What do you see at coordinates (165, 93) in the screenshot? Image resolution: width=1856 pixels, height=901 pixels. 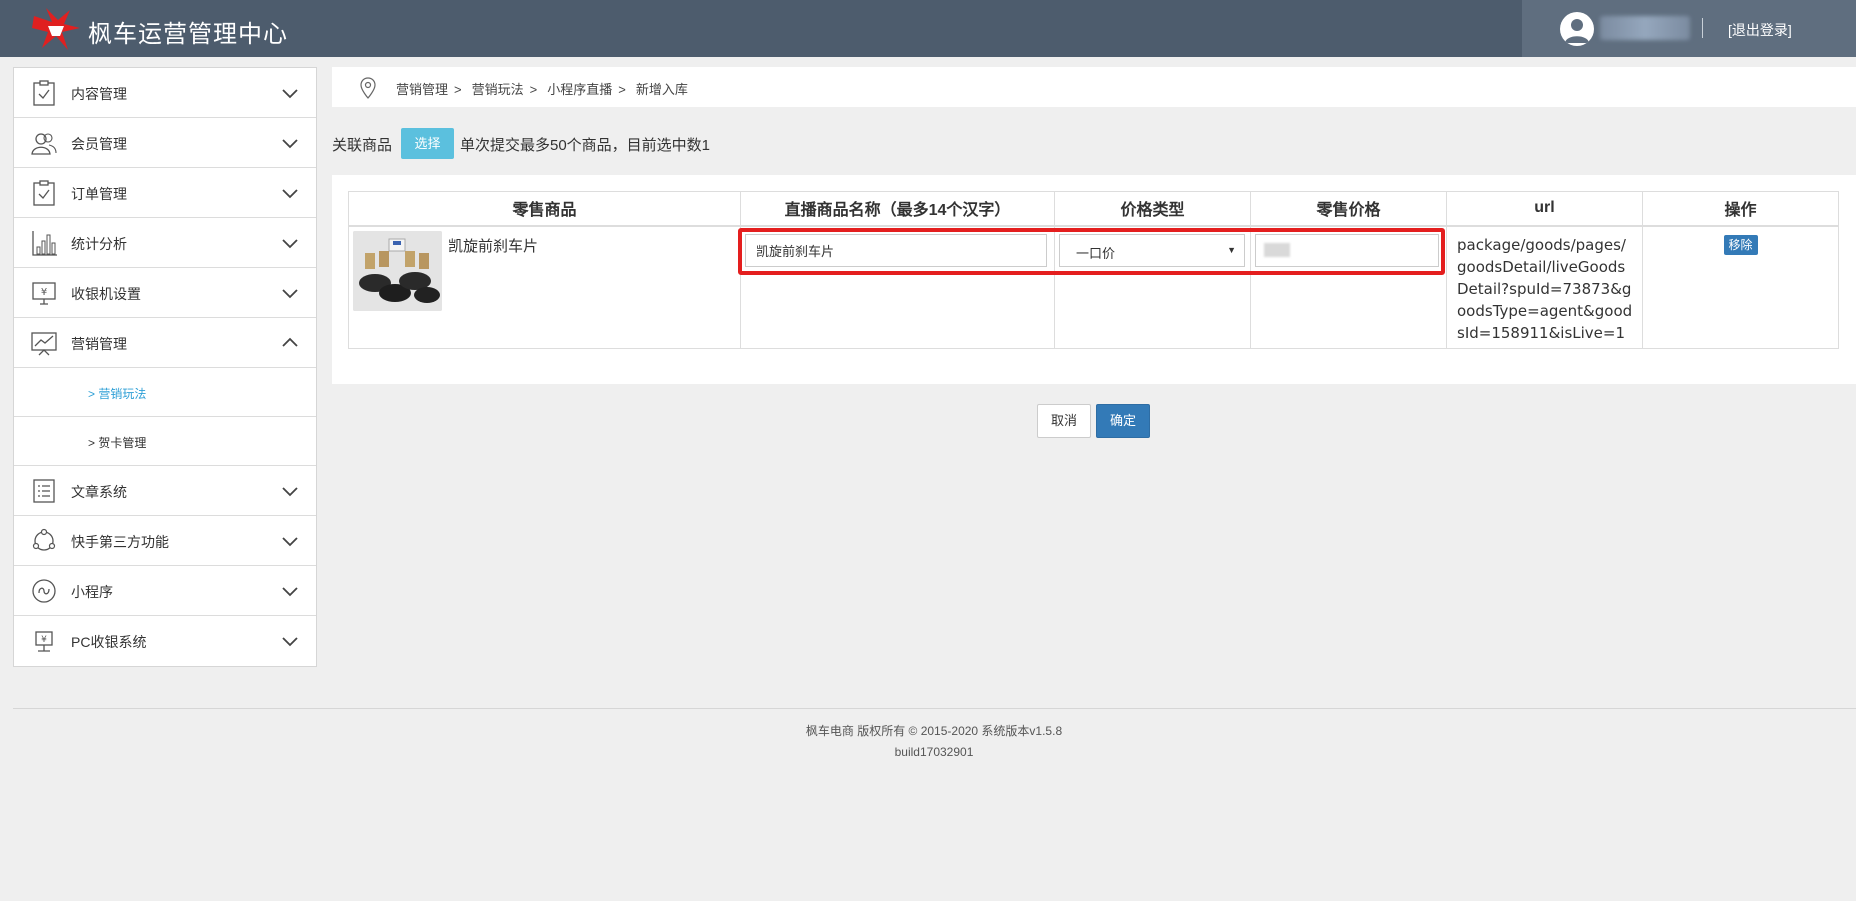 I see `sidebar-item-content: 内容管理` at bounding box center [165, 93].